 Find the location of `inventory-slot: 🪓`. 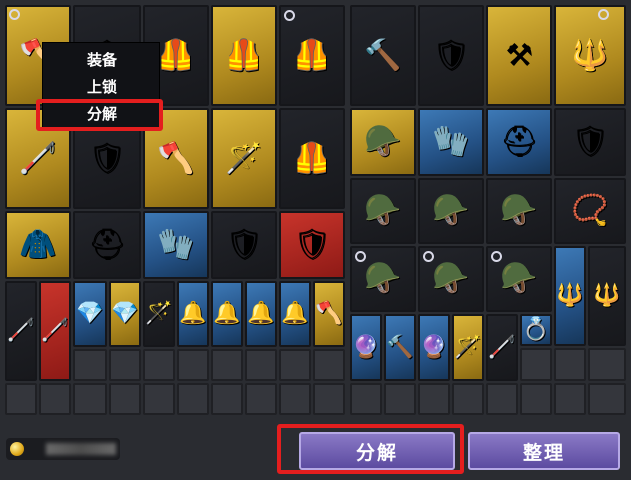

inventory-slot: 🪓 is located at coordinates (329, 314).